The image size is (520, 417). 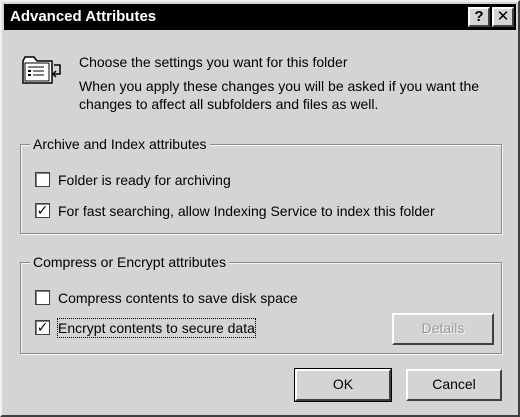 I want to click on compress-encrypt-group-title: Compress or Encrypt attributes, so click(x=129, y=262).